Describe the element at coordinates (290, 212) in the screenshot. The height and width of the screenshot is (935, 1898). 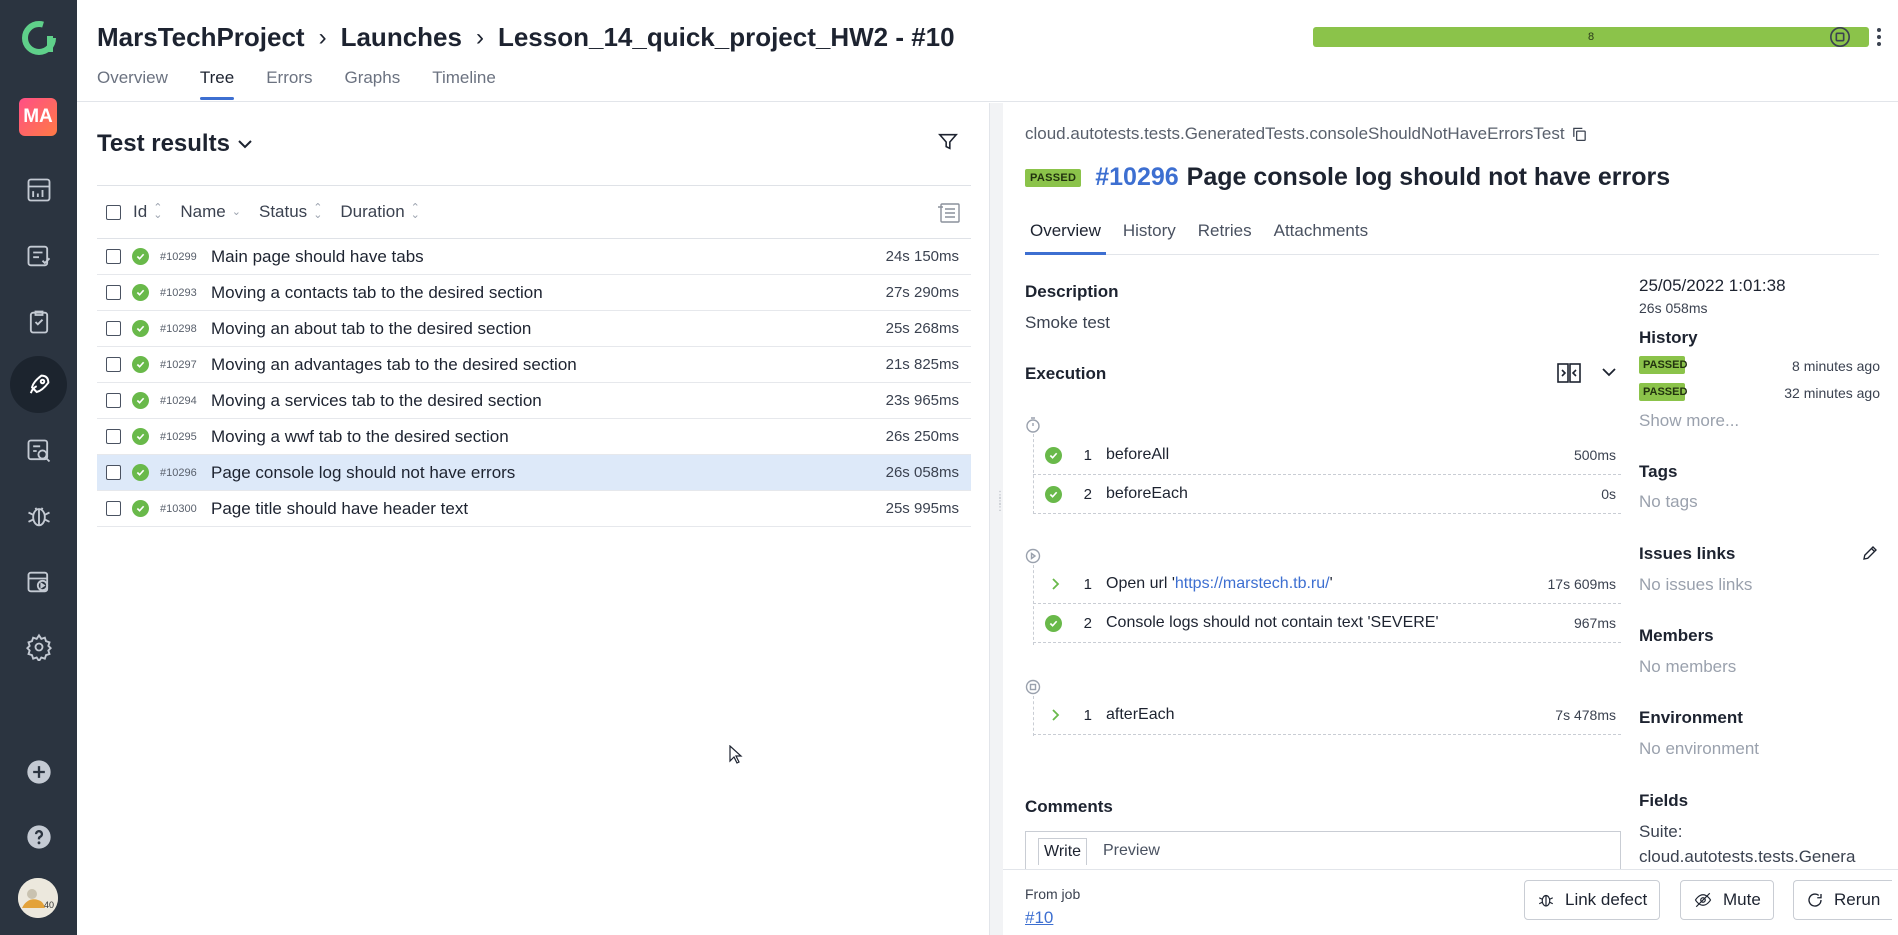
I see `column-status: Status ⌃ ⌄` at that location.